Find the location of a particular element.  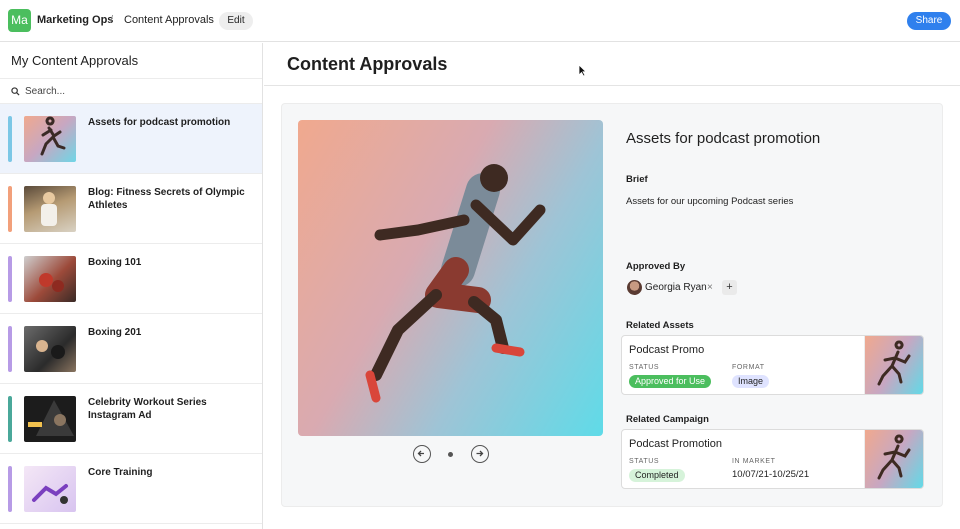

share-button: Share is located at coordinates (929, 21).